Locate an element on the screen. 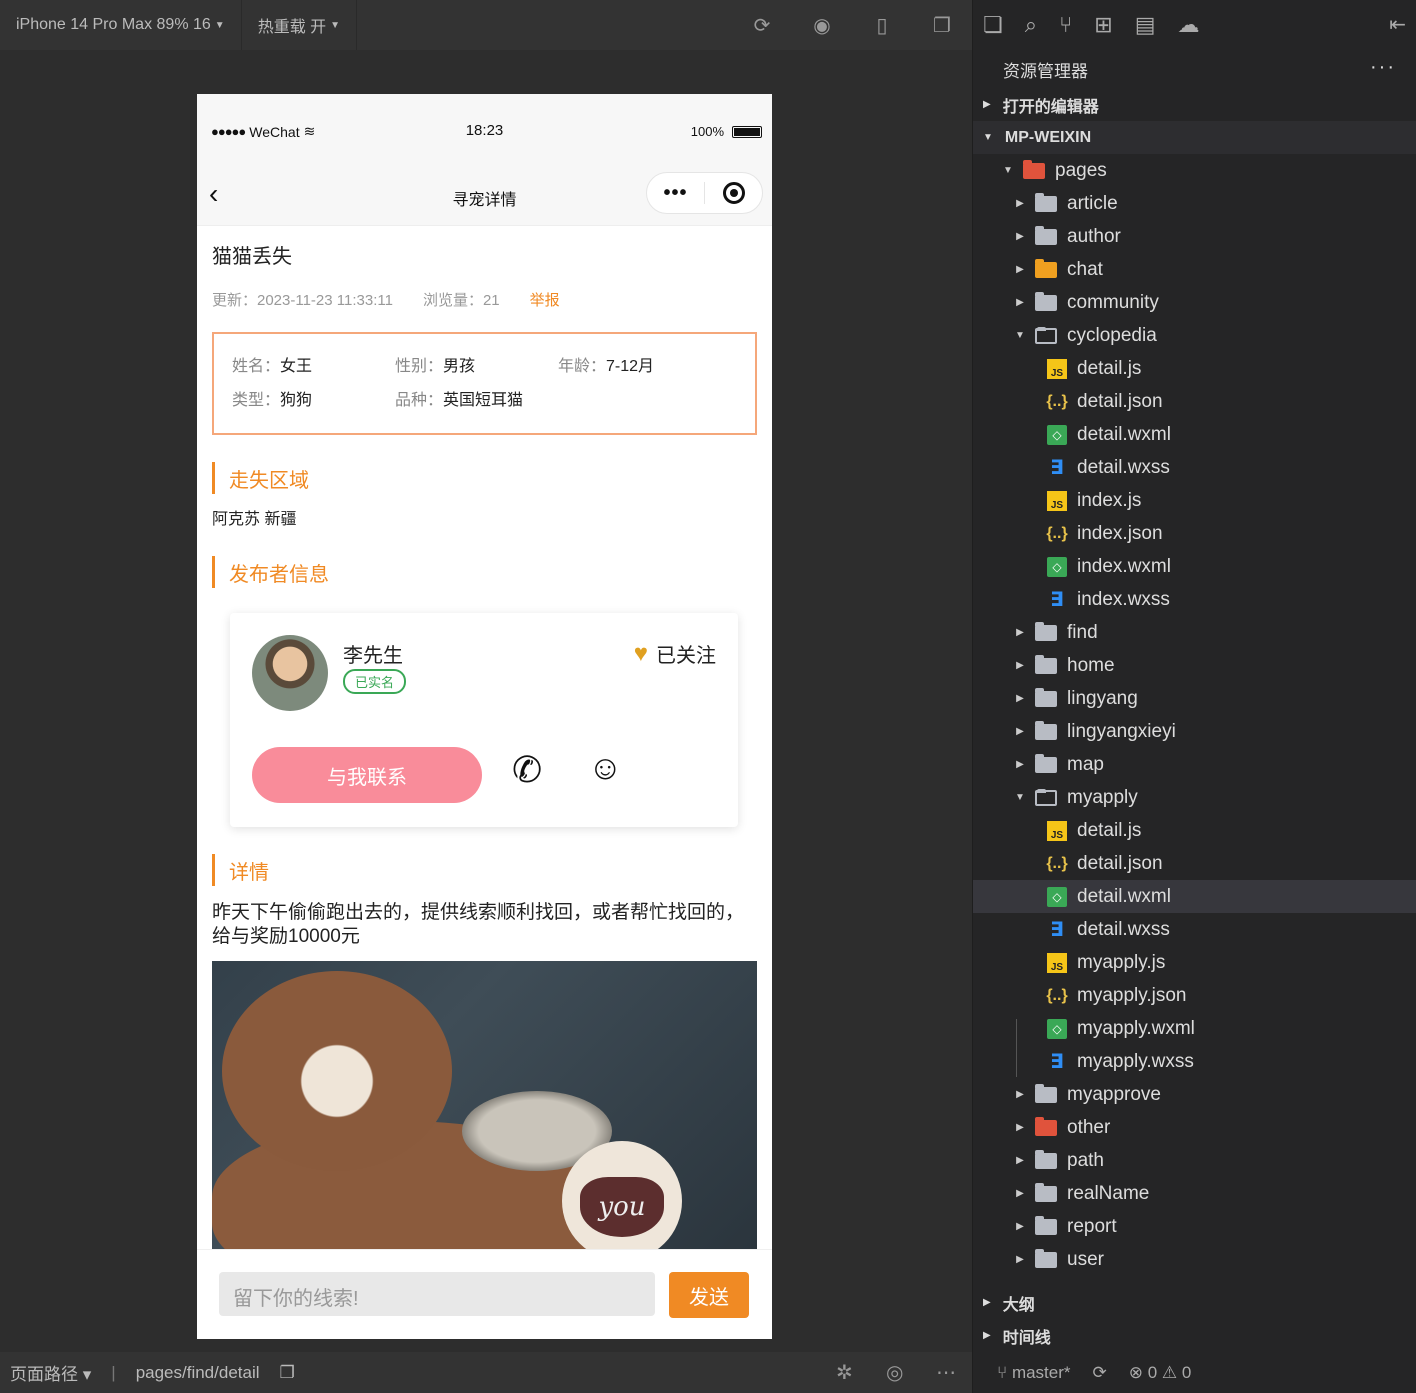 This screenshot has width=1416, height=1393. eye-icon: ◎ is located at coordinates (894, 1372).